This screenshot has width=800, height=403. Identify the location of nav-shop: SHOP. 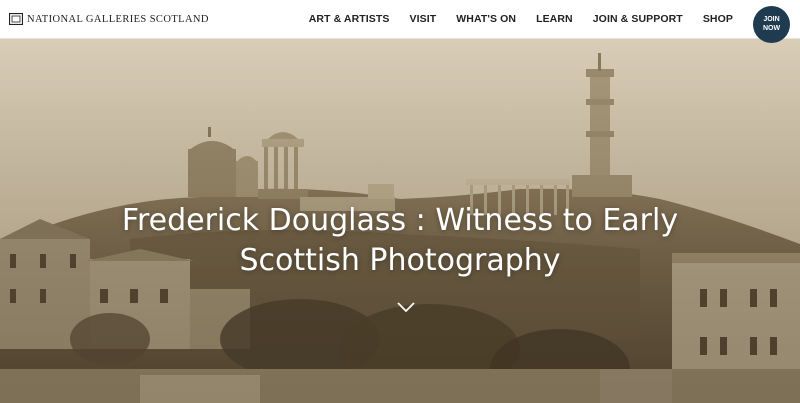
(718, 19).